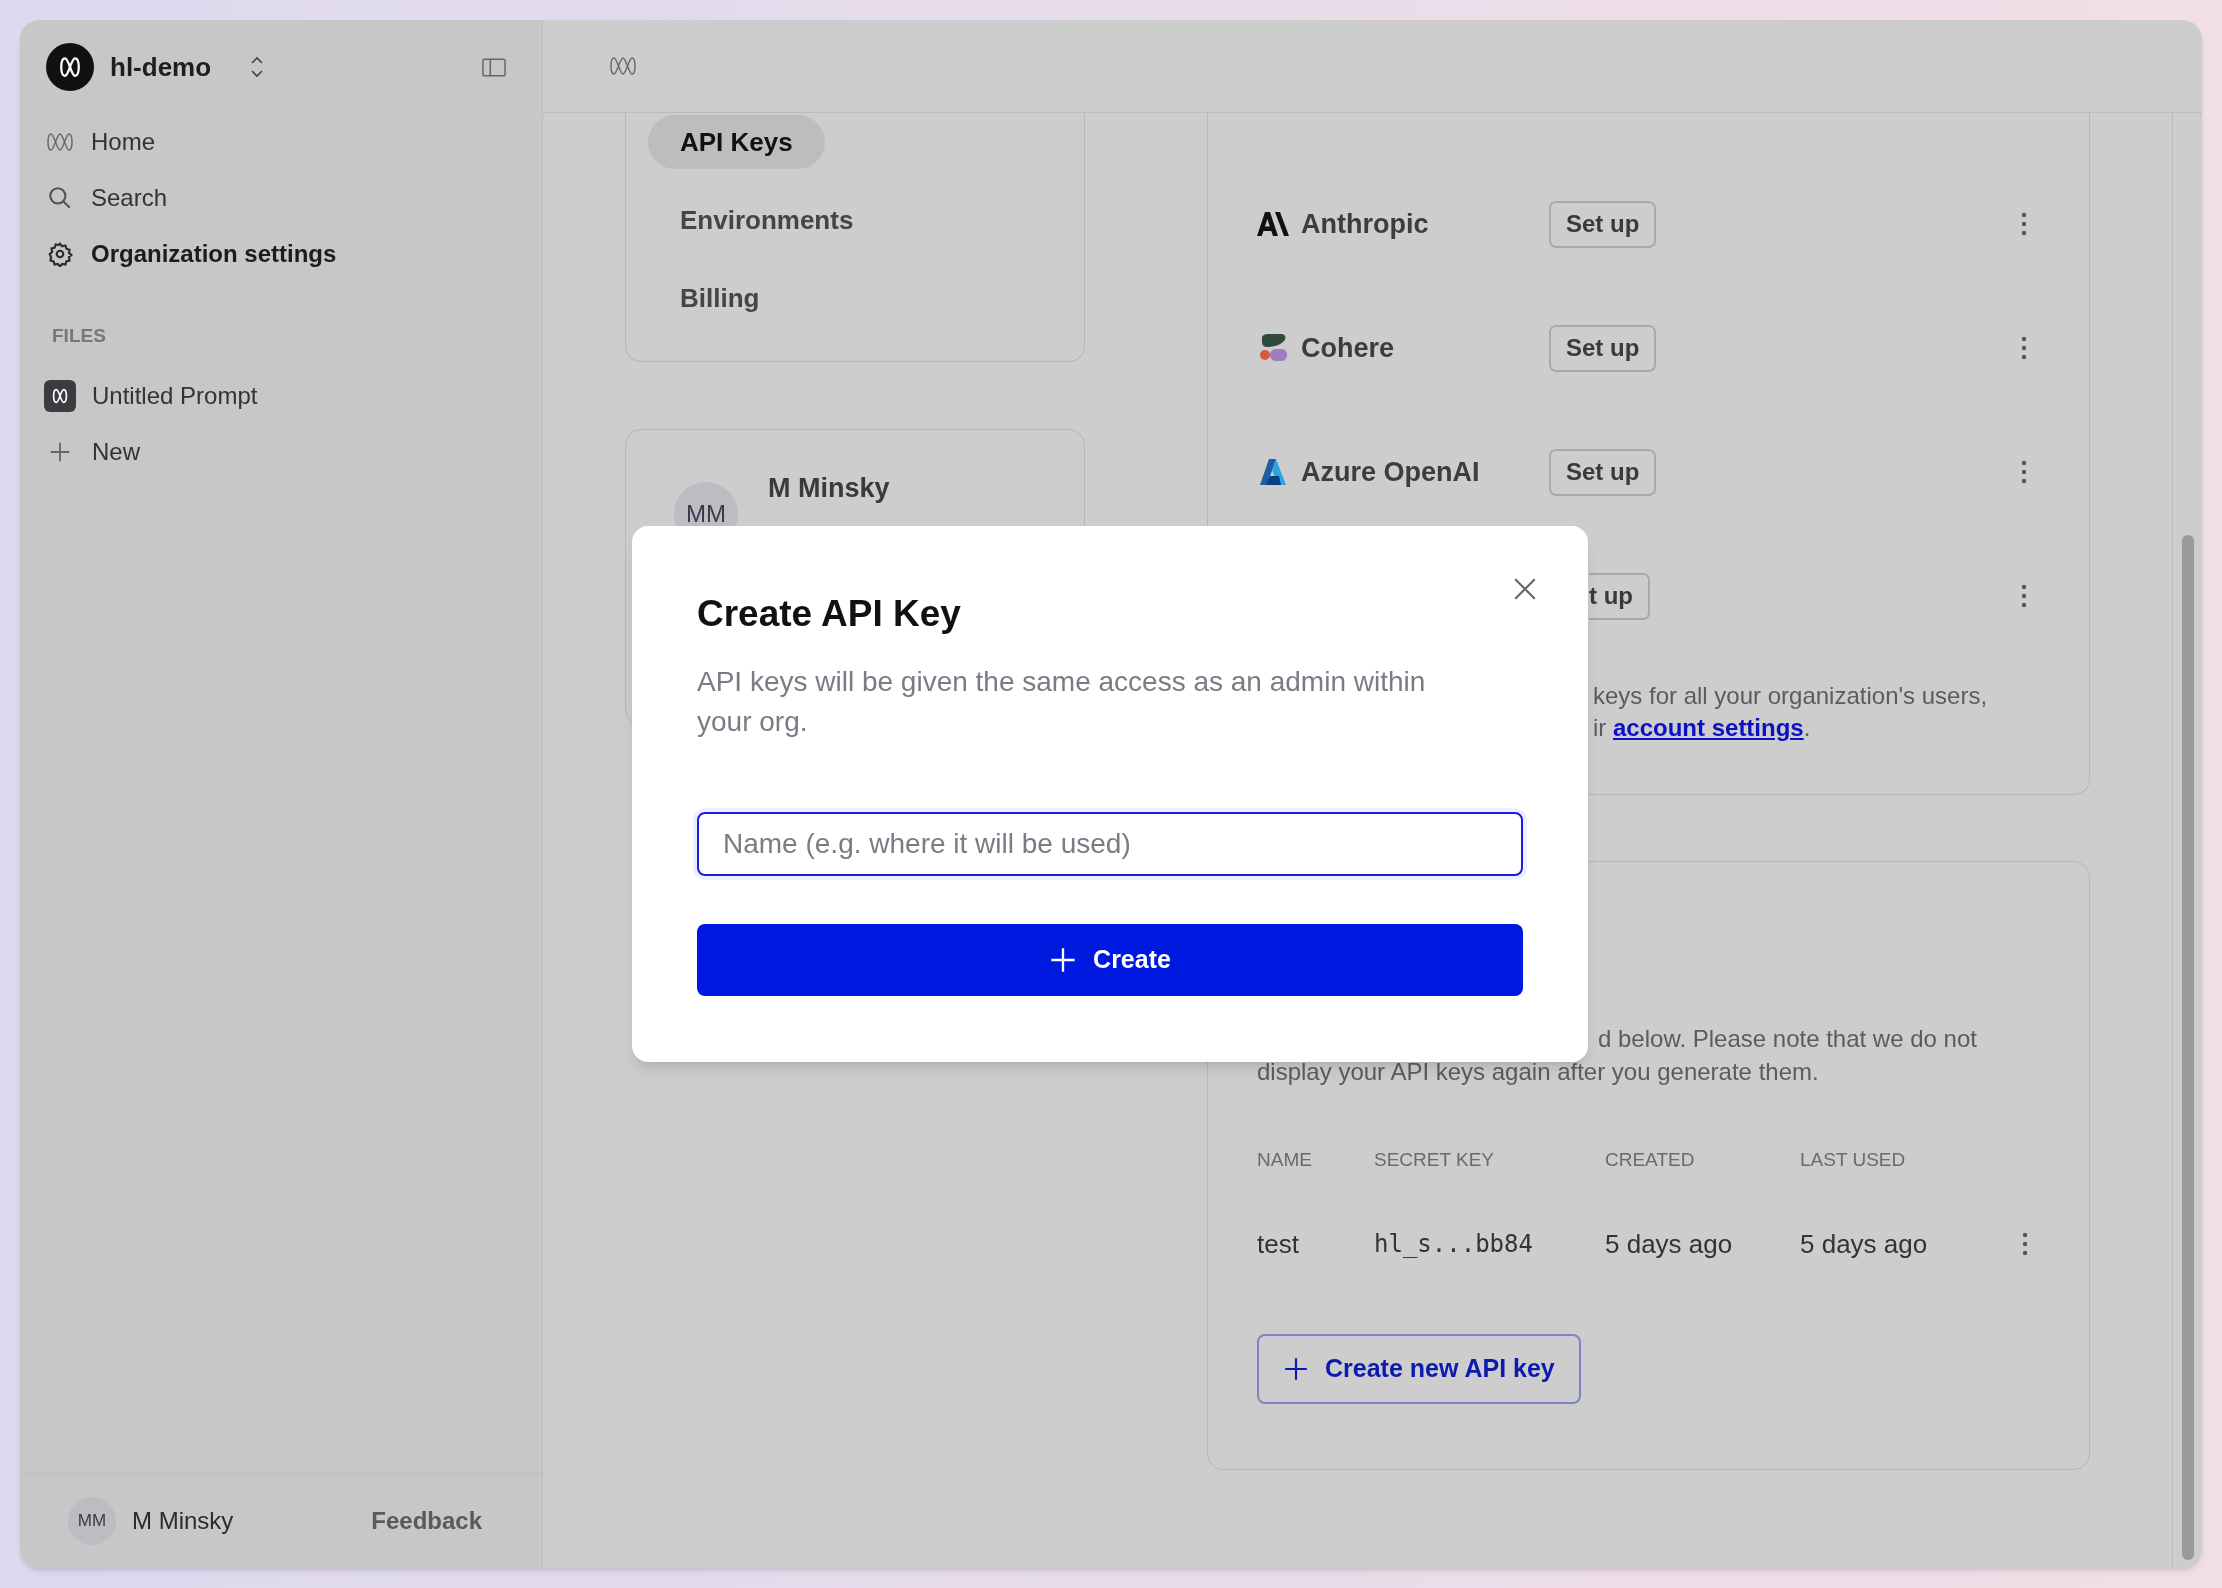  What do you see at coordinates (1853, 1159) in the screenshot?
I see `column-header: LAST USED` at bounding box center [1853, 1159].